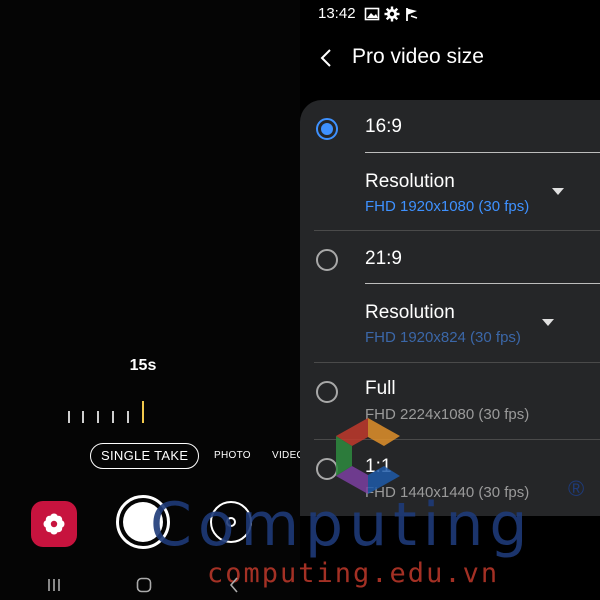 Image resolution: width=600 pixels, height=600 pixels. I want to click on recents-button, so click(54, 585).